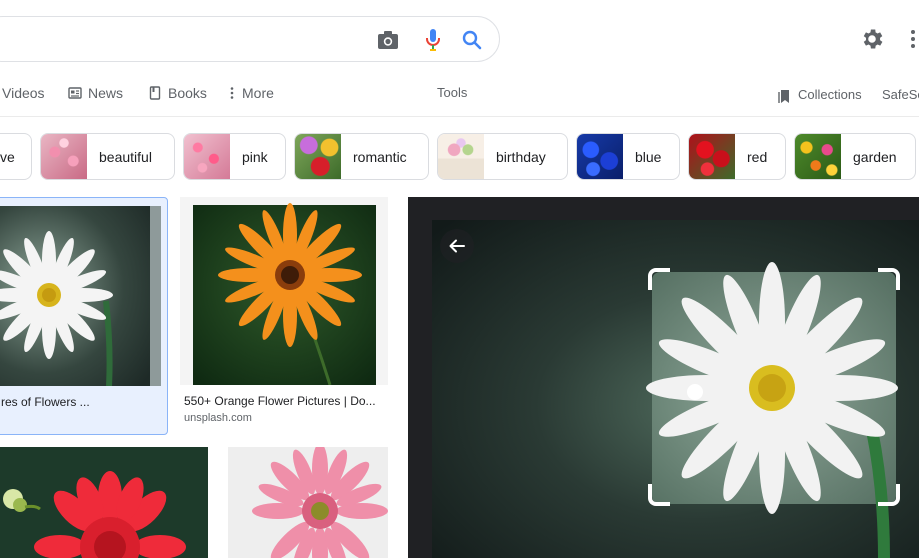  I want to click on news-icon, so click(75, 93).